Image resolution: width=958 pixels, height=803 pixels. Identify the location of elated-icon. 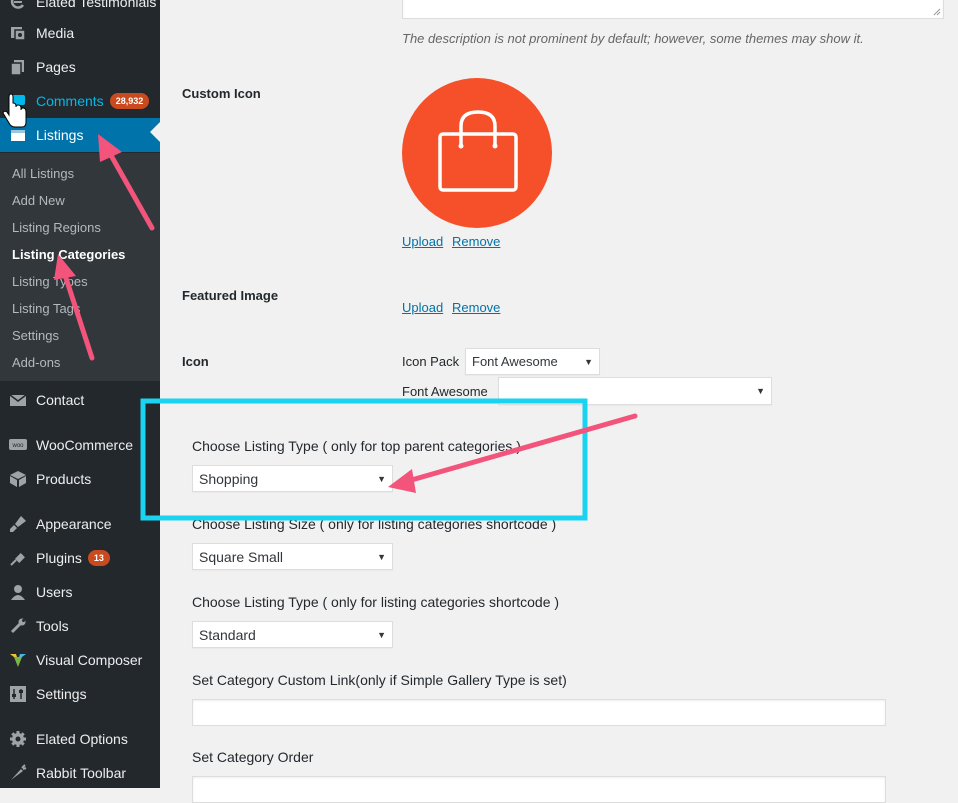
(18, 6).